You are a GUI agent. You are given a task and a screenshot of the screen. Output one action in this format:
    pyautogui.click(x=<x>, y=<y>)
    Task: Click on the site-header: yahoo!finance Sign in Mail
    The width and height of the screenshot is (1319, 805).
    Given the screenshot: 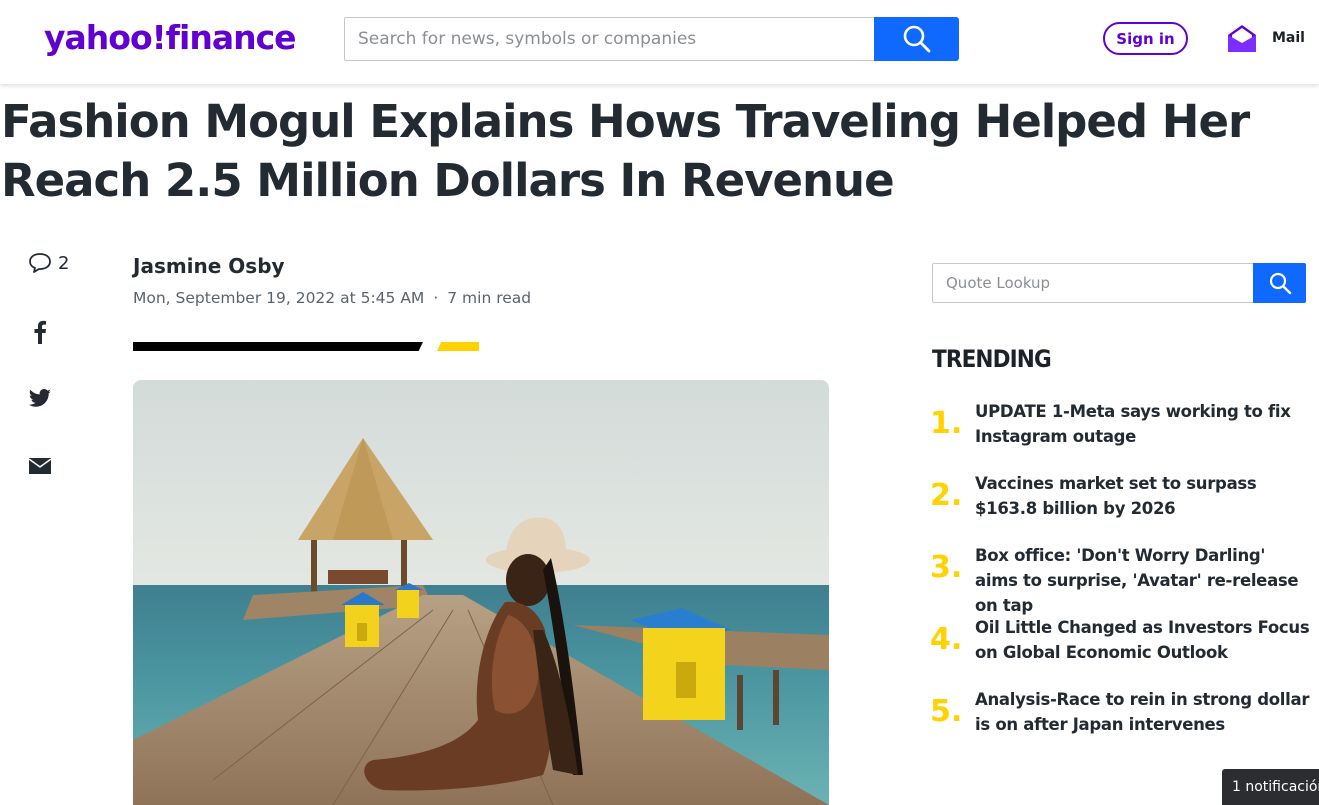 What is the action you would take?
    pyautogui.click(x=659, y=42)
    